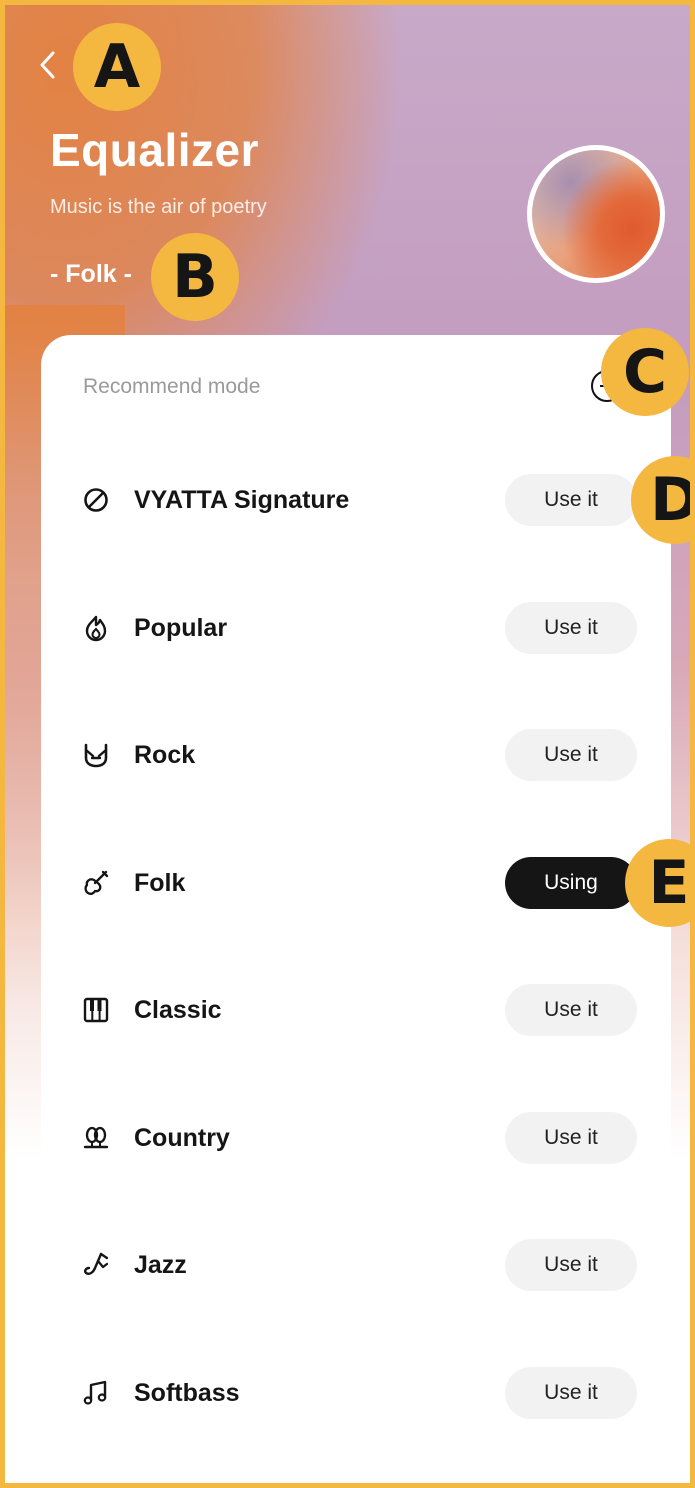 Image resolution: width=695 pixels, height=1488 pixels. I want to click on current-mode-label: - Folk -, so click(91, 274).